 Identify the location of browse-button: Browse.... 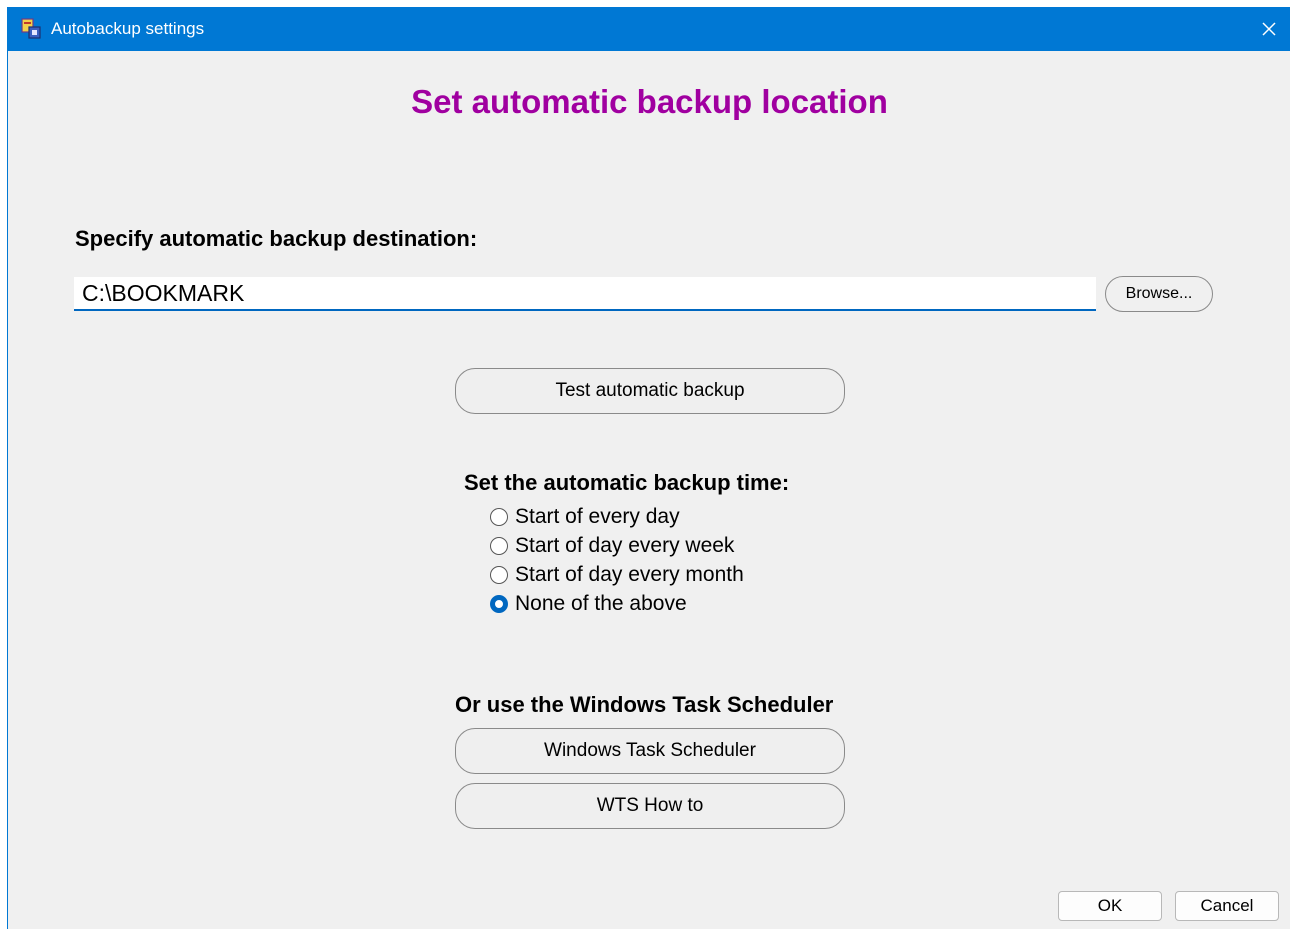
(1159, 294).